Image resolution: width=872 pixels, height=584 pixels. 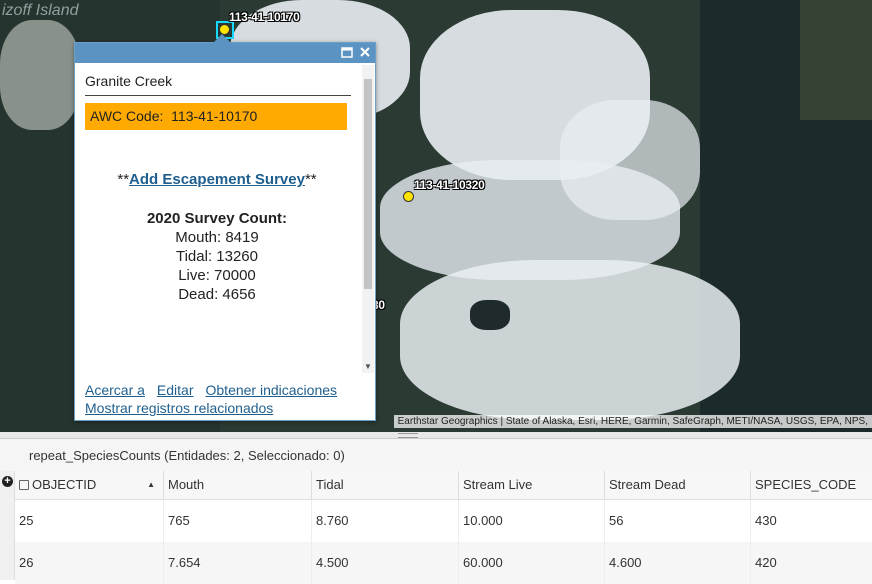 What do you see at coordinates (225, 53) in the screenshot?
I see `popup-header` at bounding box center [225, 53].